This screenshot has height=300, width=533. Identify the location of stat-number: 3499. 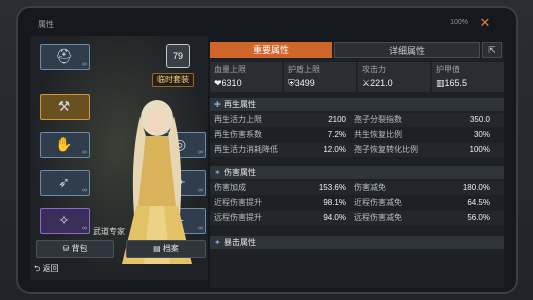
(304, 83).